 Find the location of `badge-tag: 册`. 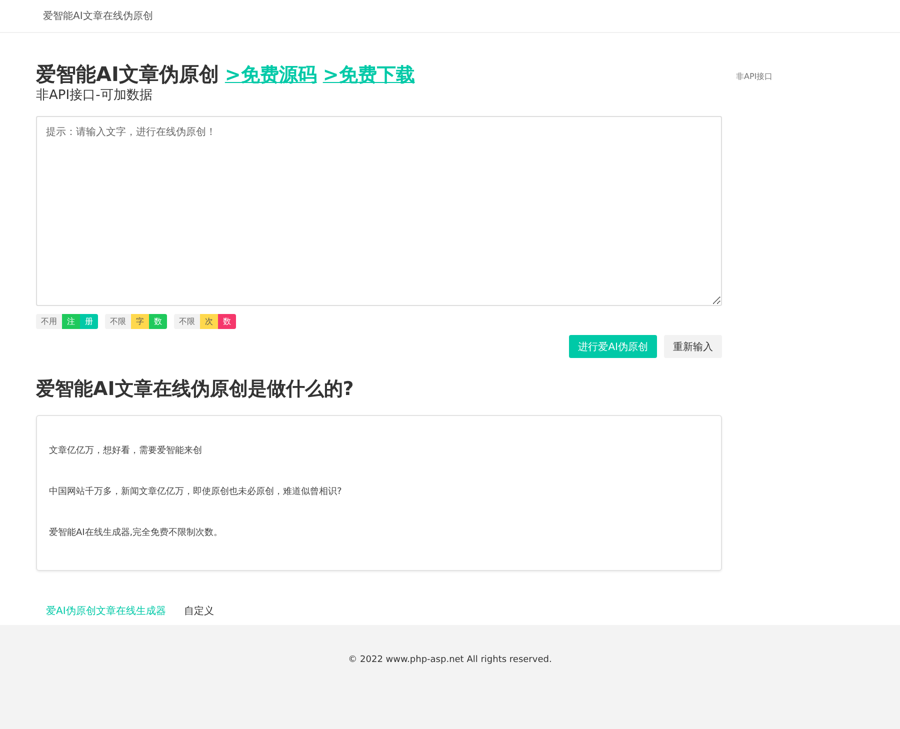

badge-tag: 册 is located at coordinates (89, 321).